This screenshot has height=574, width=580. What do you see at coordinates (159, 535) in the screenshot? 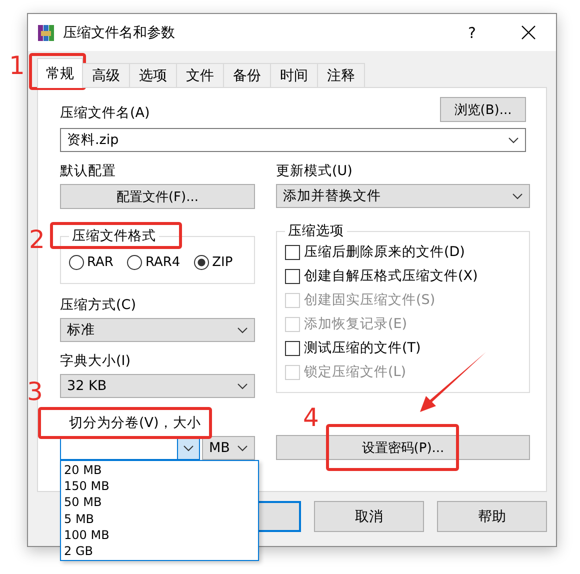
I see `dropdown-item: 100 MB` at bounding box center [159, 535].